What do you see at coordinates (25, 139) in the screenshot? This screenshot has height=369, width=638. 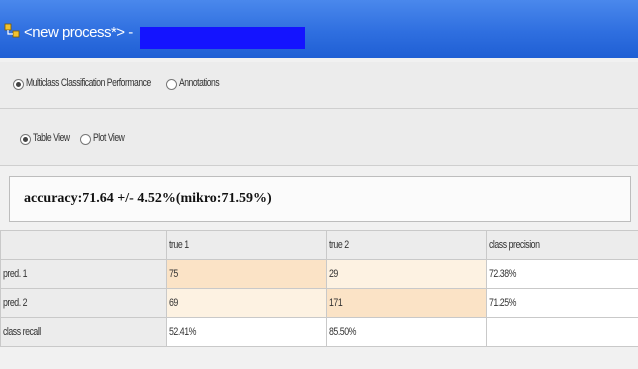 I see `radio-table-view` at bounding box center [25, 139].